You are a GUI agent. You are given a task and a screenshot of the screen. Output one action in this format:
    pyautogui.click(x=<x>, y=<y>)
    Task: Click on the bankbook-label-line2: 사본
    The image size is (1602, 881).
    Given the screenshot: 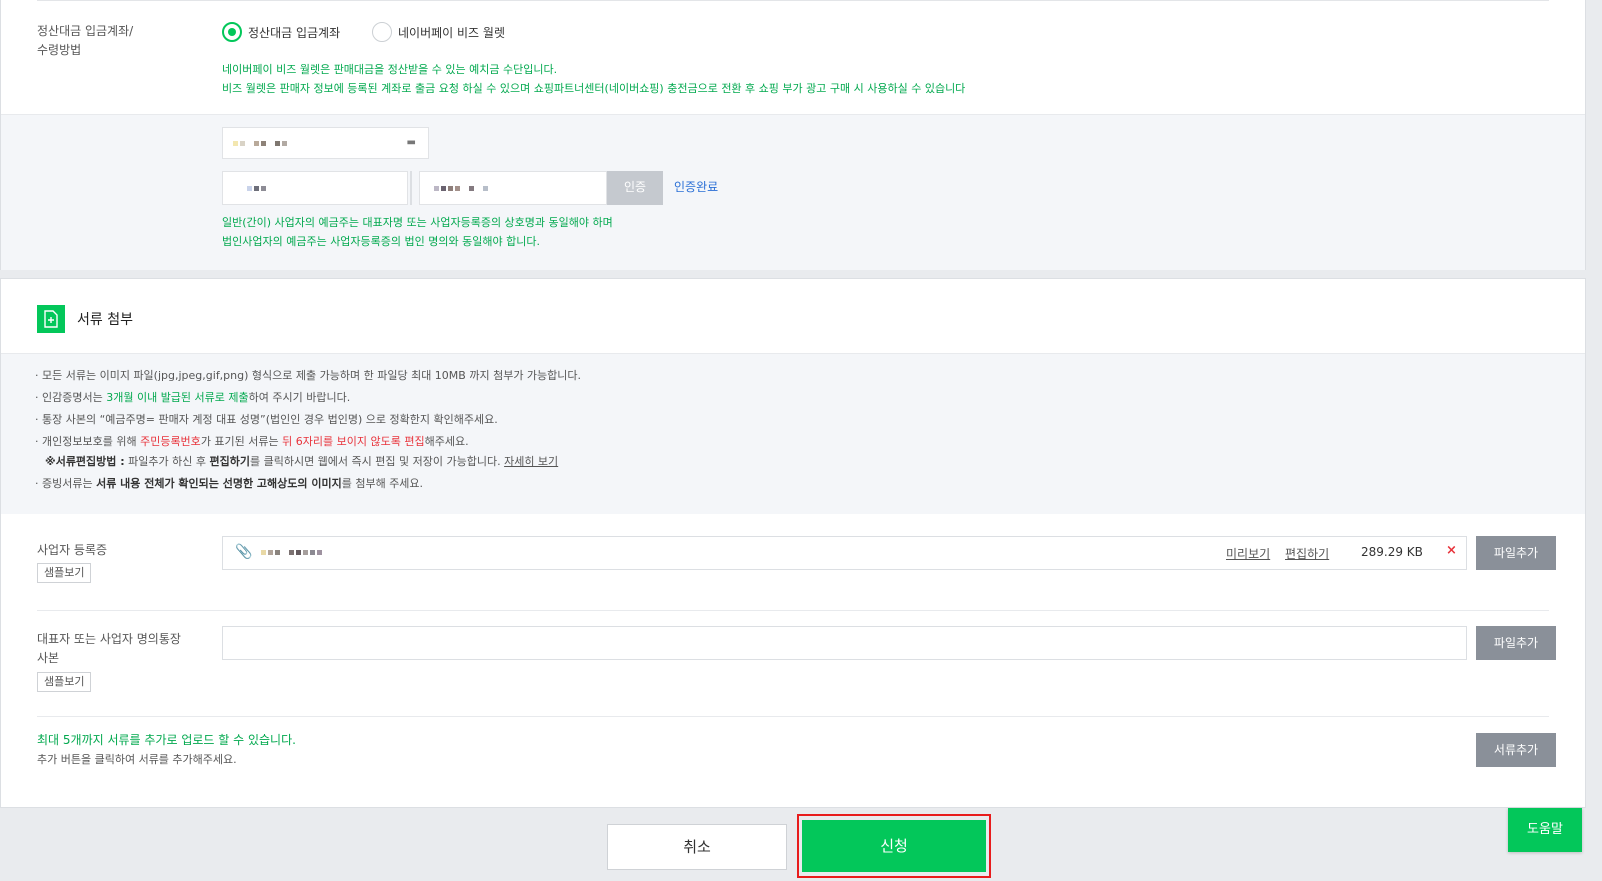 What is the action you would take?
    pyautogui.click(x=48, y=658)
    